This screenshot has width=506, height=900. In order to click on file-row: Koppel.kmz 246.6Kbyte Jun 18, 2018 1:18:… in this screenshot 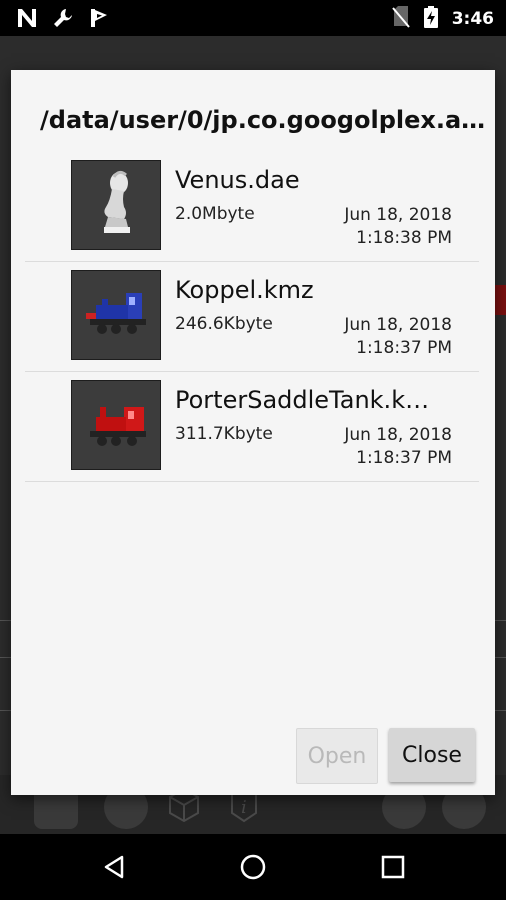, I will do `click(252, 317)`.